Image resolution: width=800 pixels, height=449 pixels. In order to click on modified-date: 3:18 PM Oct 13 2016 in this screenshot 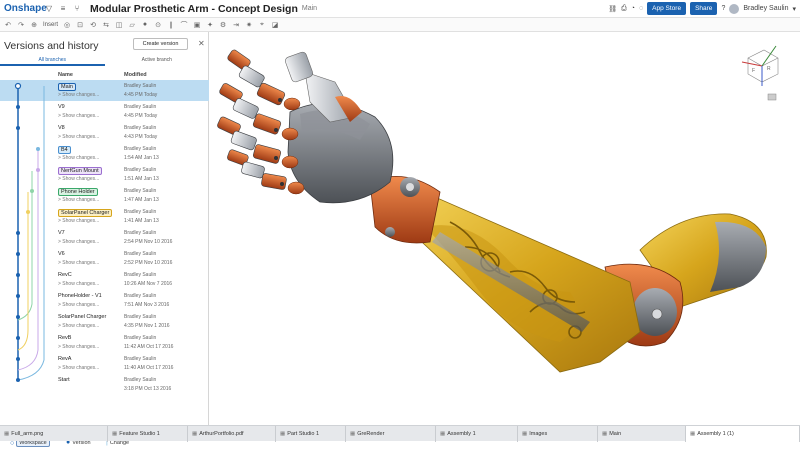, I will do `click(148, 389)`.